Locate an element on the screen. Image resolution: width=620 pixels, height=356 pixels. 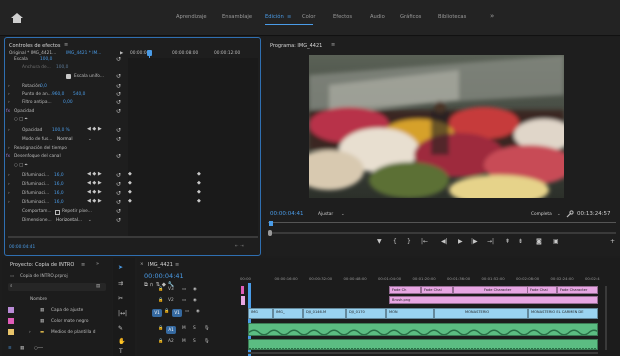
timeline-menu-icon: ≡ is located at coordinates (177, 265).